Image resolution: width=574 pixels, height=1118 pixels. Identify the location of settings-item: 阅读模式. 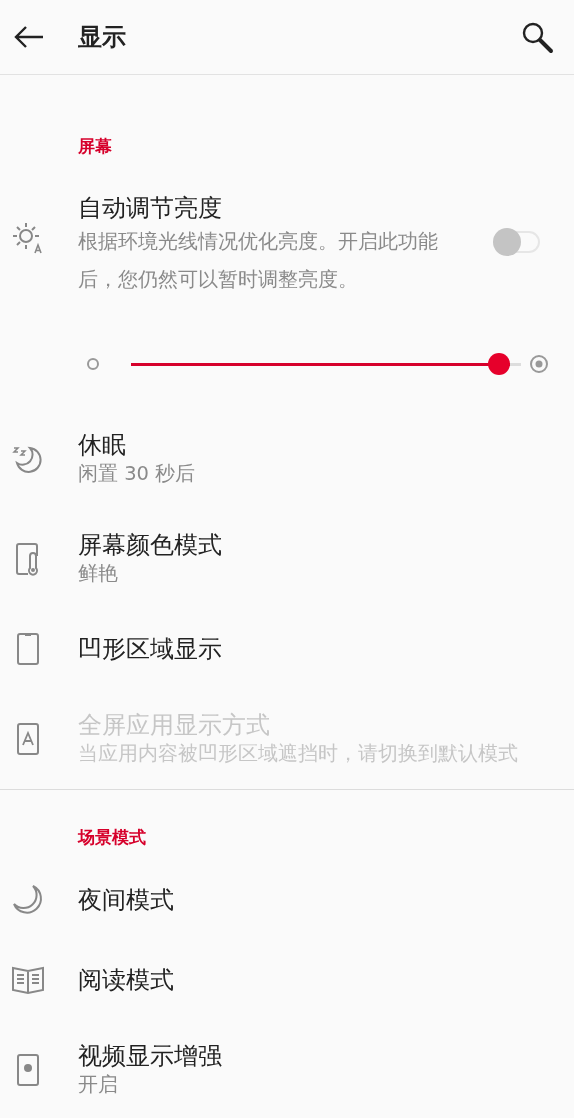
(287, 980).